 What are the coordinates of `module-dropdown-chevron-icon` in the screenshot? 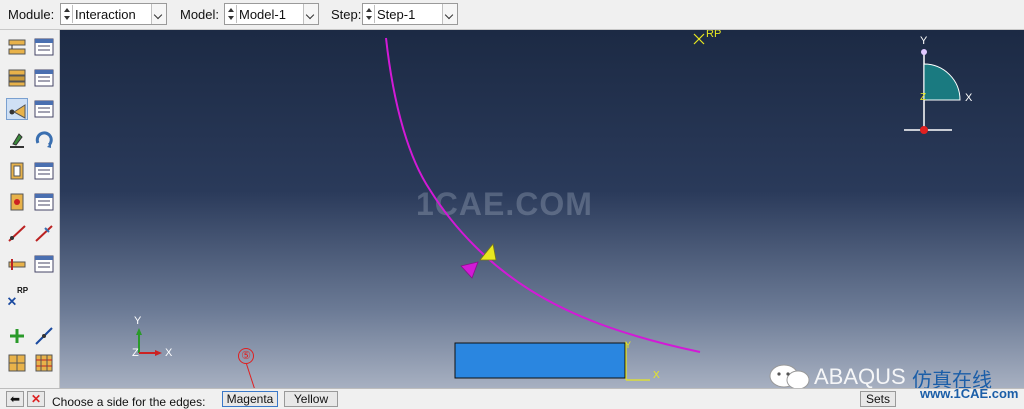 It's located at (158, 14).